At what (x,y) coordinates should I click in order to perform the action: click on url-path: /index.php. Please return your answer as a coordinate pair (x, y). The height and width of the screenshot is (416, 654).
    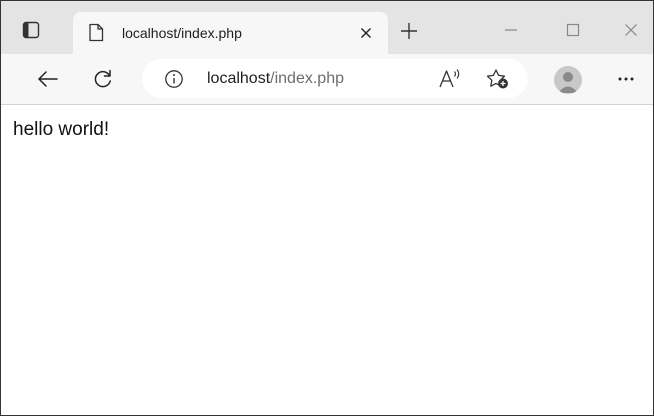
    Looking at the image, I should click on (307, 78).